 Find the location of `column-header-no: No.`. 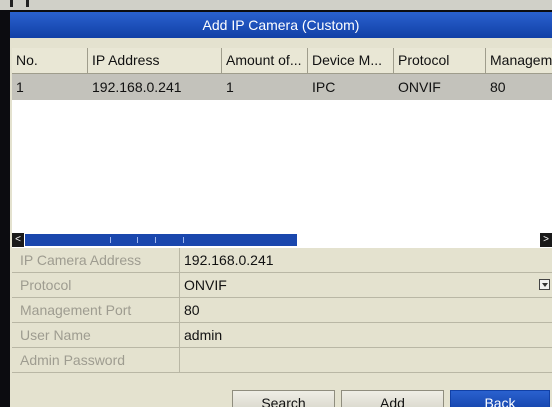

column-header-no: No. is located at coordinates (50, 60).